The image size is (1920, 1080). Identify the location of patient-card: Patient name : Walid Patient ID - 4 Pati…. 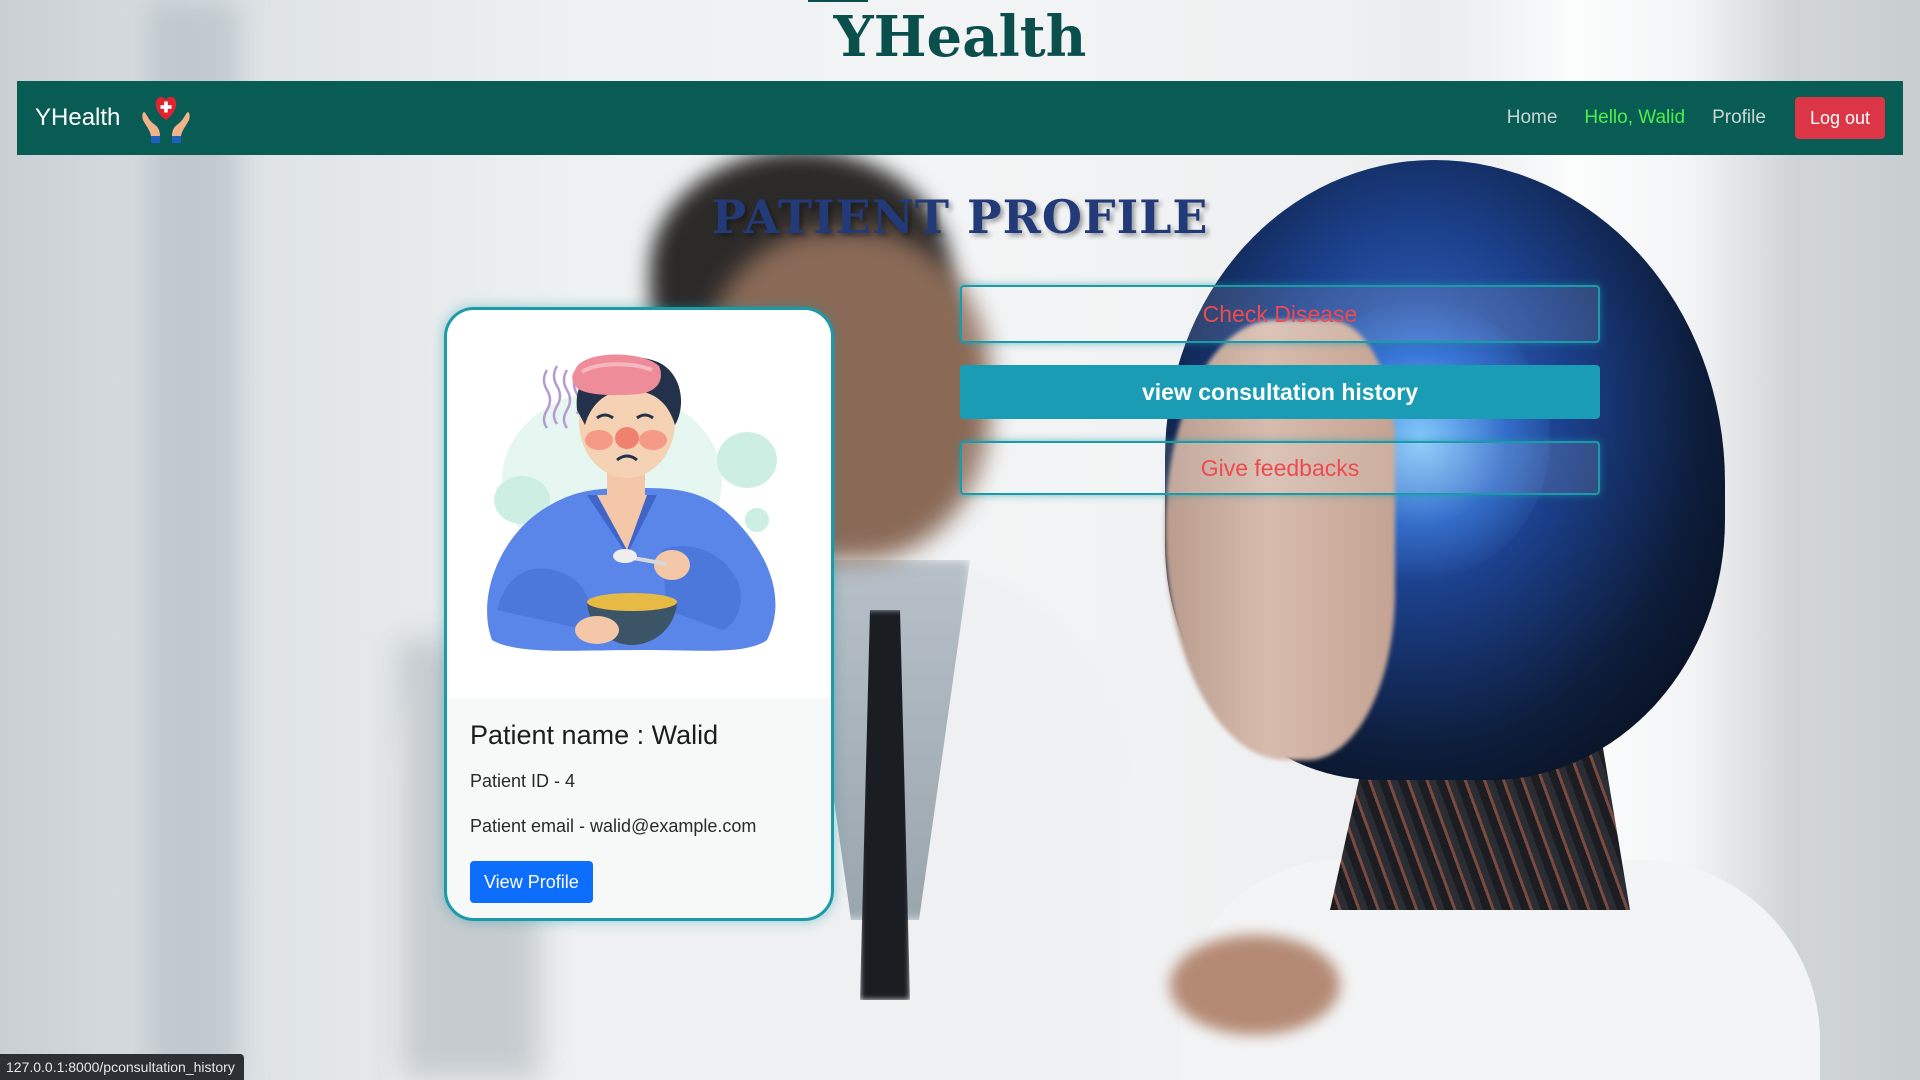
(639, 614).